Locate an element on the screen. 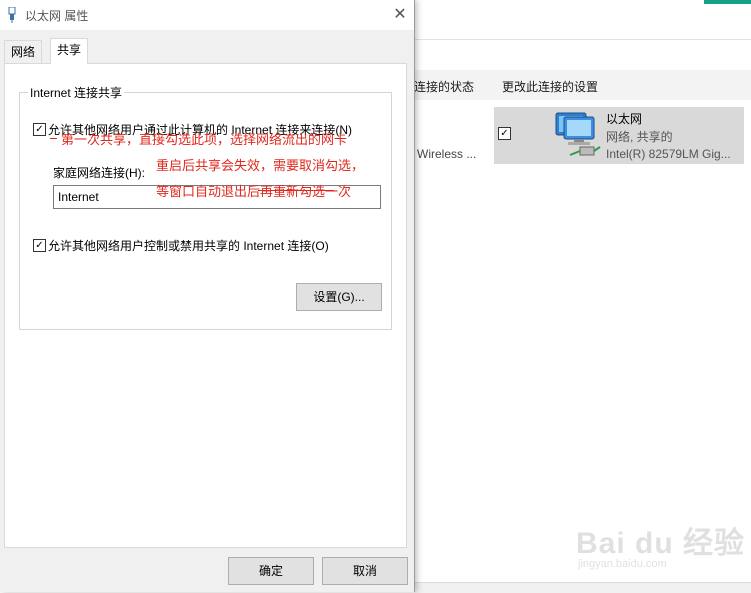 Image resolution: width=751 pixels, height=593 pixels. connections-toolbar: 连接的状态 更改此连接的设置 is located at coordinates (582, 85).